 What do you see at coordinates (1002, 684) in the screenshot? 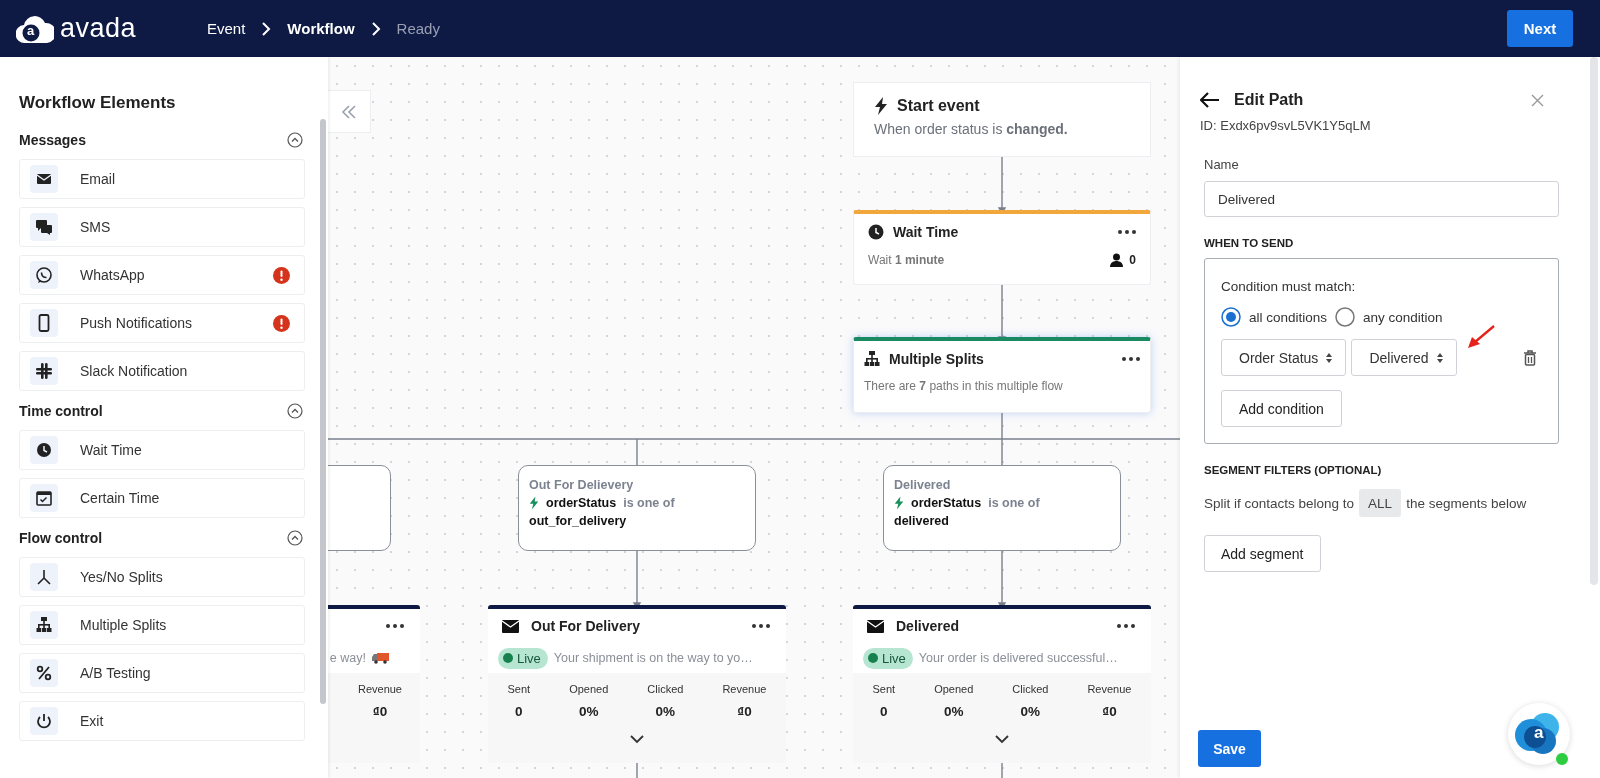
I see `message-node: Delivered Live Your order is delivered successful… Sent 0 Opened 0% Clicked 0% Revenue ₫0` at bounding box center [1002, 684].